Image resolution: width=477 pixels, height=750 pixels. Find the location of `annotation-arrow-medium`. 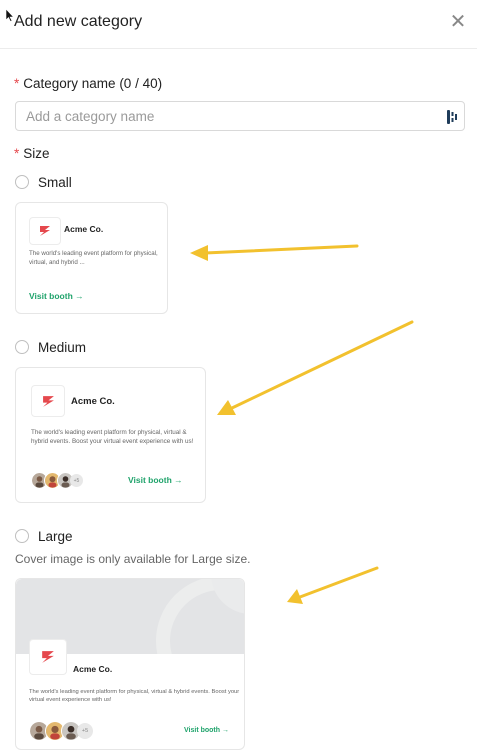

annotation-arrow-medium is located at coordinates (315, 367).